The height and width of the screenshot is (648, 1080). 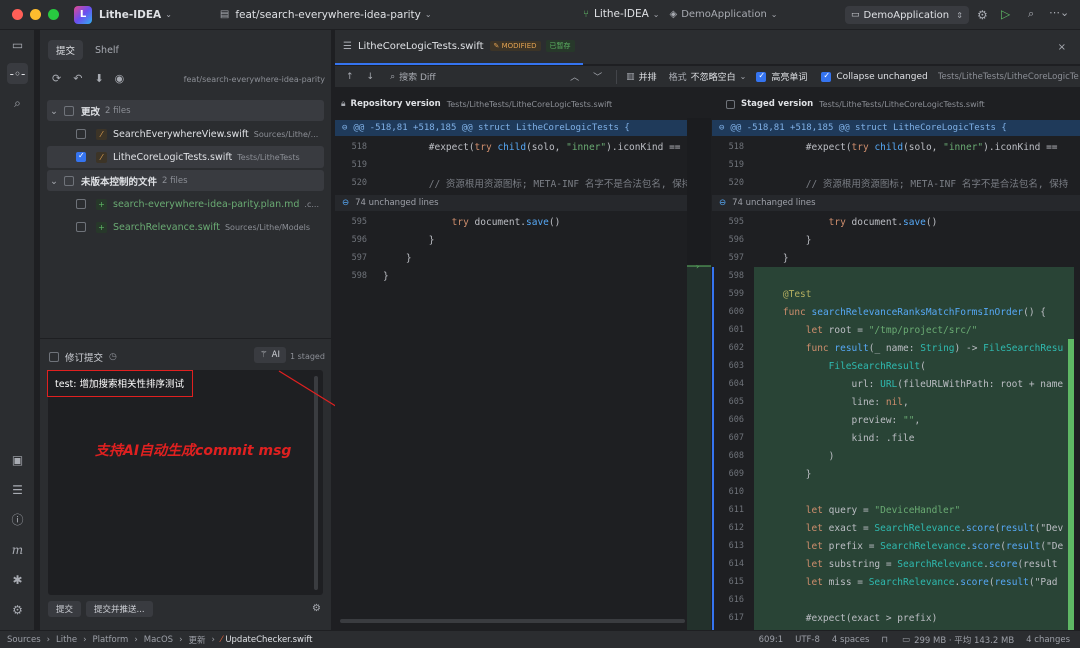 What do you see at coordinates (713, 76) in the screenshot?
I see `whitespace-dropdown: 不忽略空白` at bounding box center [713, 76].